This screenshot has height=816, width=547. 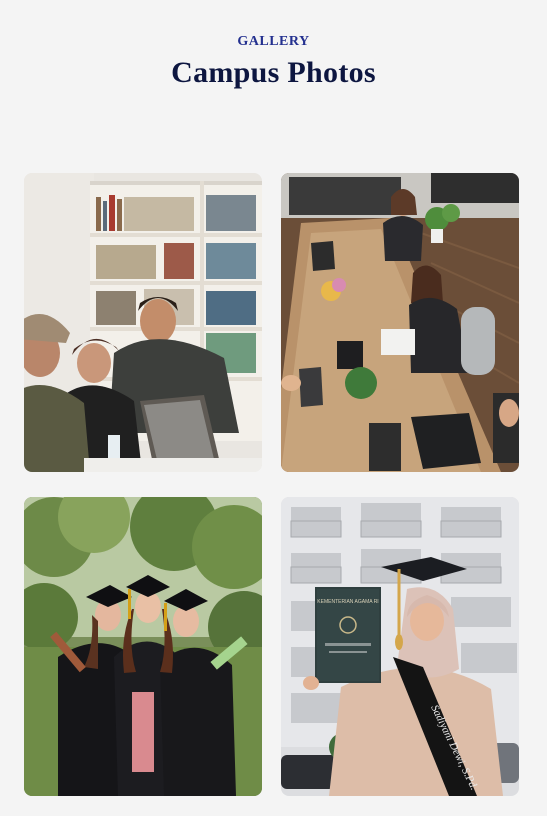 I want to click on section-eyebrow: GALLERY, so click(x=273, y=41).